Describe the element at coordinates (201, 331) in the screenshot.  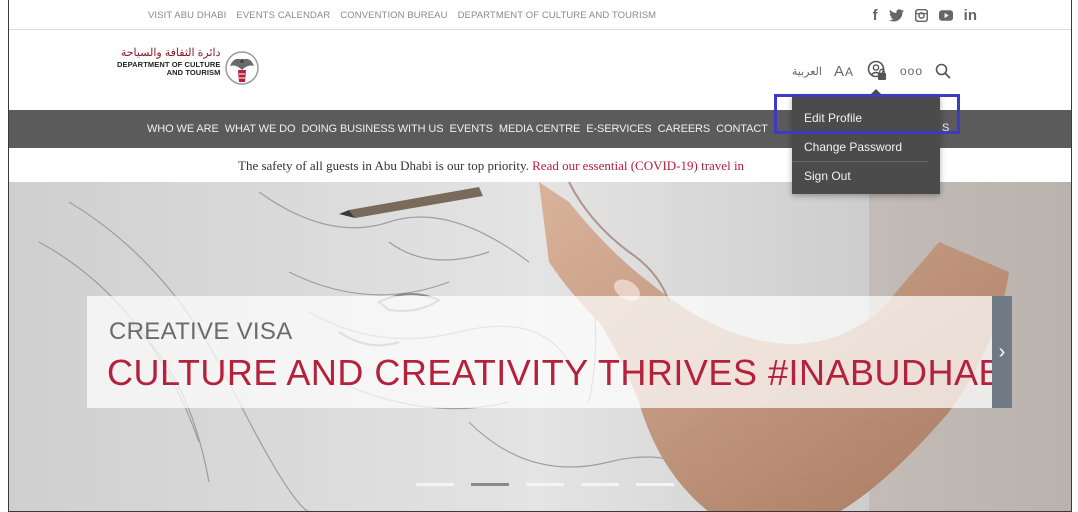
I see `hero-subtitle: CREATIVE VISA` at that location.